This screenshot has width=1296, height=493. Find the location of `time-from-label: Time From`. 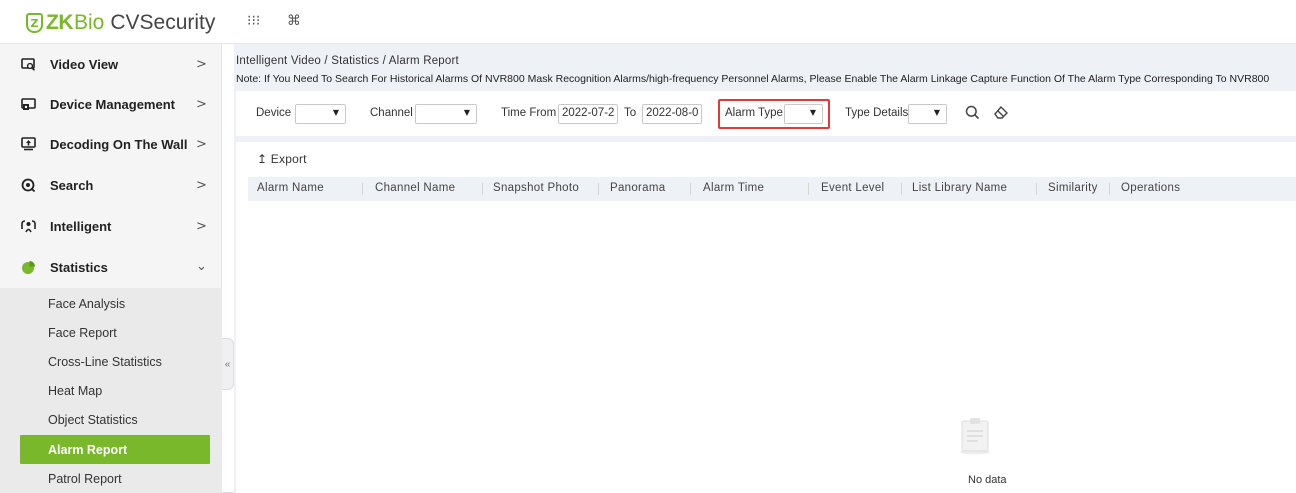

time-from-label: Time From is located at coordinates (529, 113).